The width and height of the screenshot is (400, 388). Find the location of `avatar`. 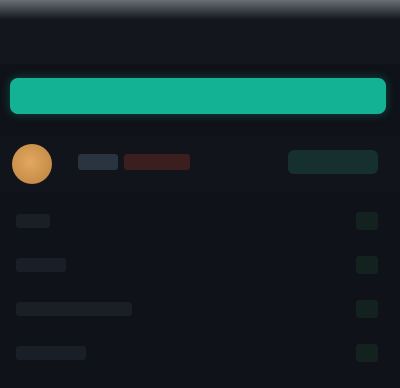

avatar is located at coordinates (32, 164).